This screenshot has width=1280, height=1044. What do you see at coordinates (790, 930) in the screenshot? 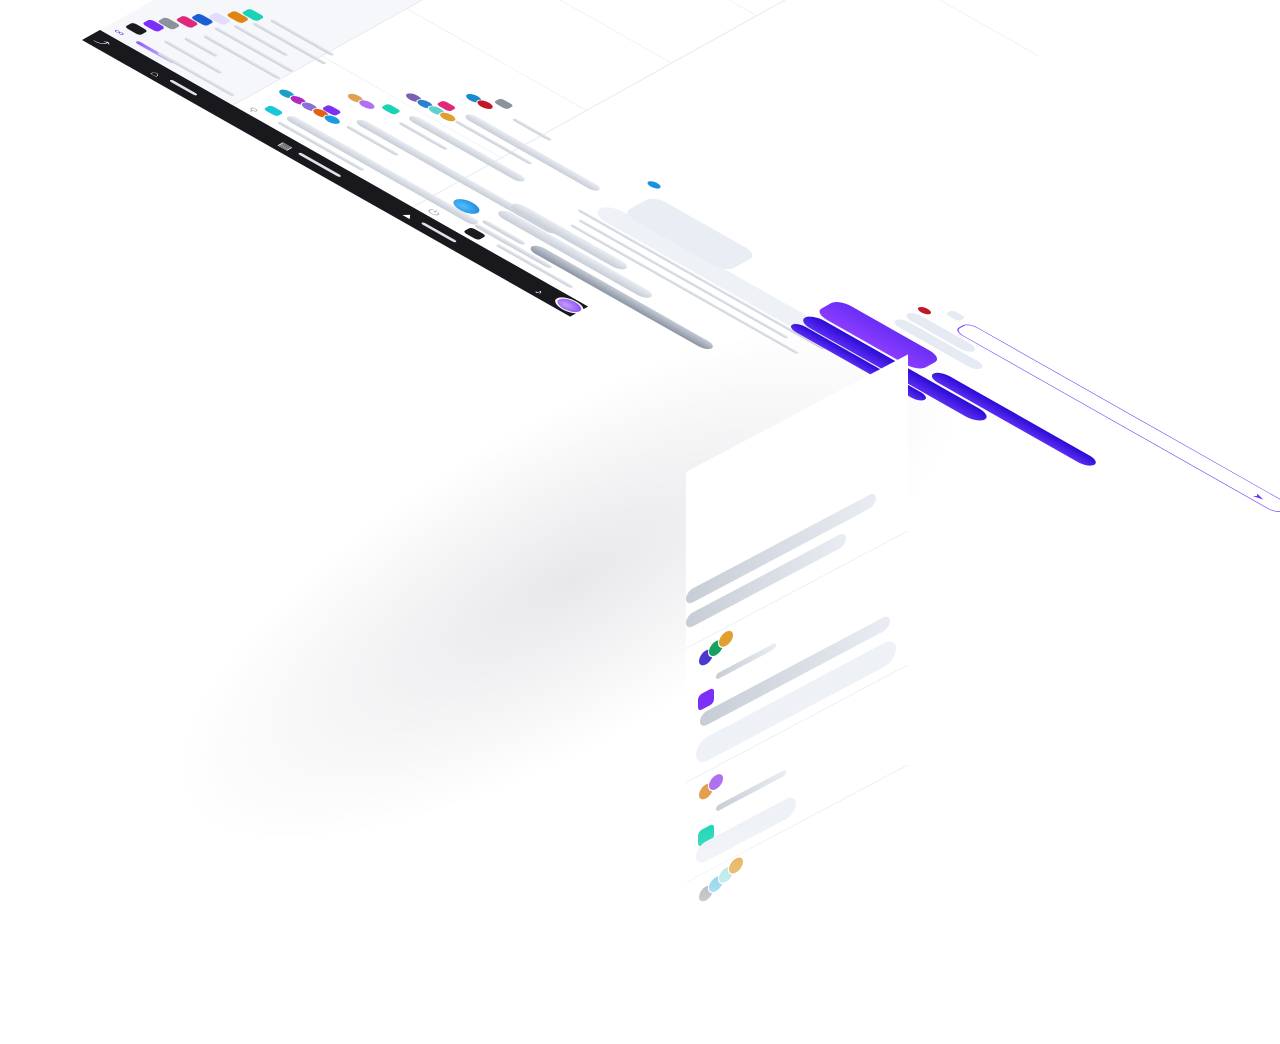
I see `bottom-fade` at bounding box center [790, 930].